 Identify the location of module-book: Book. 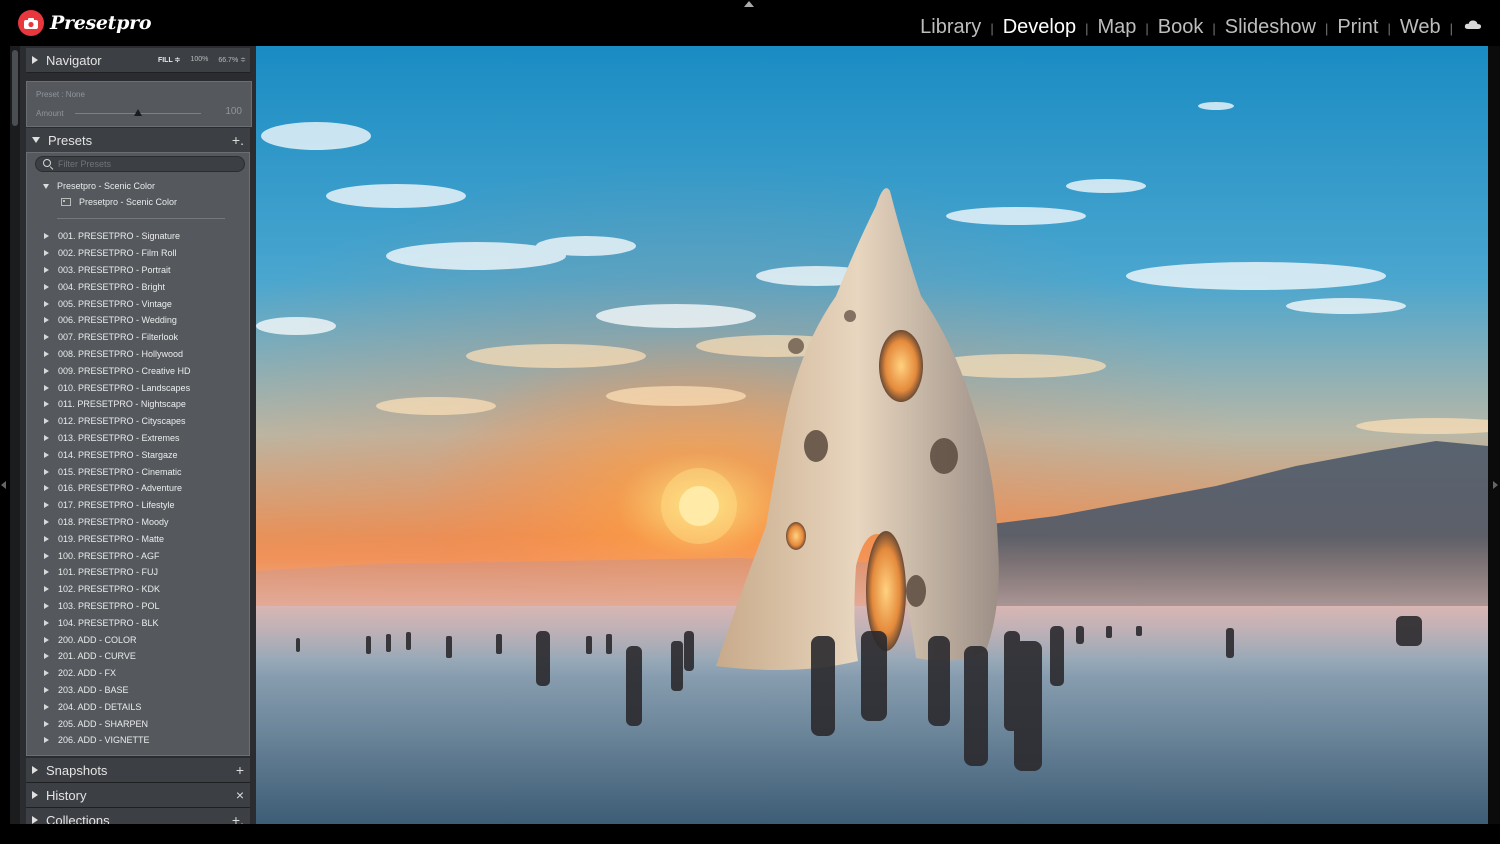
(1181, 27).